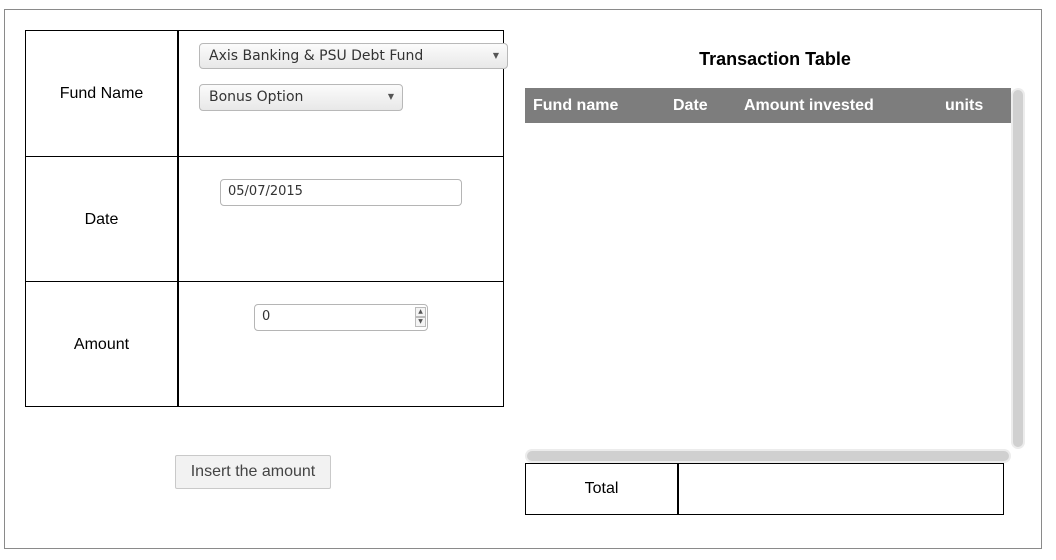 This screenshot has width=1056, height=560. I want to click on amount-input-value: 0, so click(266, 316).